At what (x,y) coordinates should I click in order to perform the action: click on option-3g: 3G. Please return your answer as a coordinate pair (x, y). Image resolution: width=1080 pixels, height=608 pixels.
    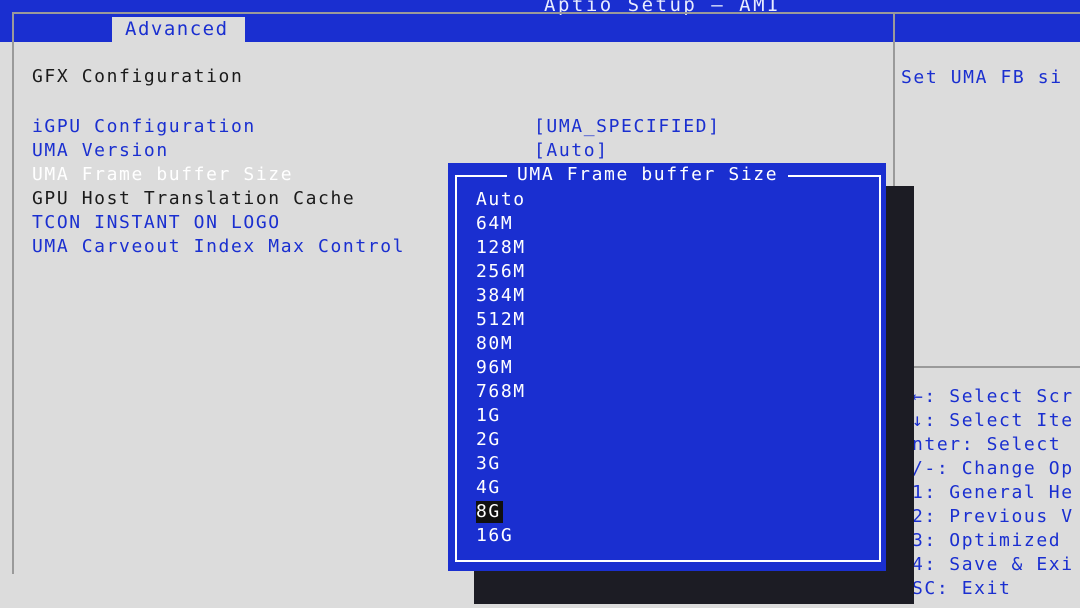
    Looking at the image, I should click on (488, 464).